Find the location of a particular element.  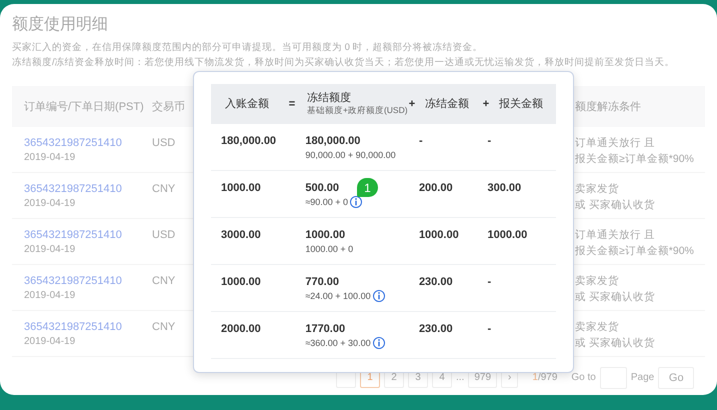

page-label: Page is located at coordinates (642, 378).